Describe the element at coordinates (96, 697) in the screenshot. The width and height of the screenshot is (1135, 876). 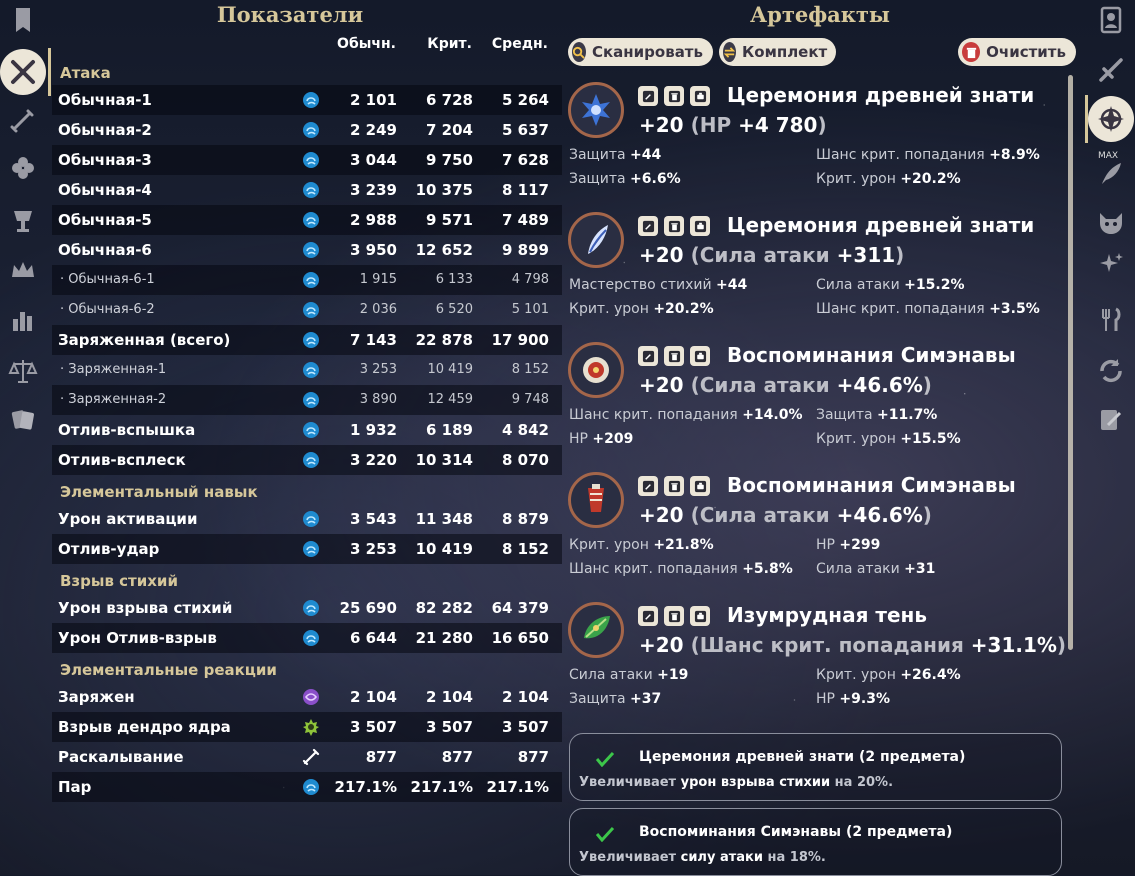
I see `stat-label: Заряжен` at that location.